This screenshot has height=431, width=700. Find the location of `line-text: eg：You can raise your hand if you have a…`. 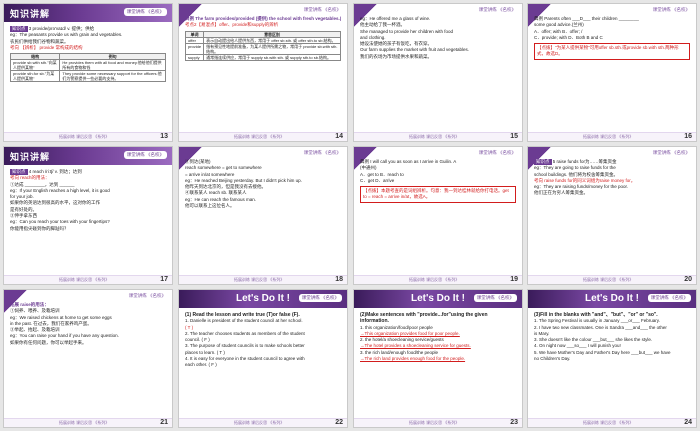

line-text: eg：You can raise your hand if you have a… is located at coordinates (64, 336).